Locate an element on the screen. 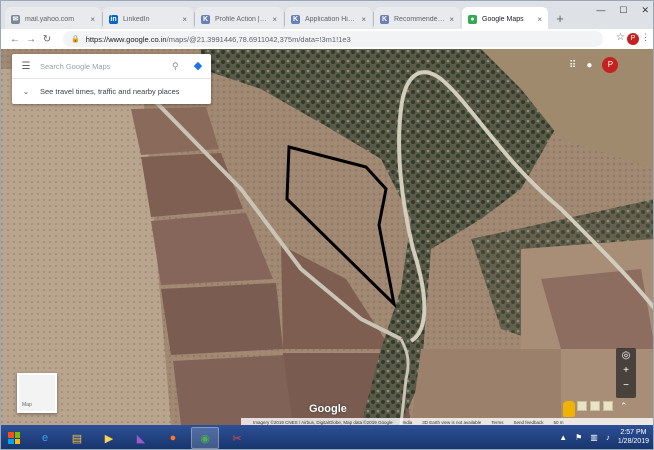 This screenshot has height=450, width=654. tab-label: Application History is located at coordinates (331, 19).